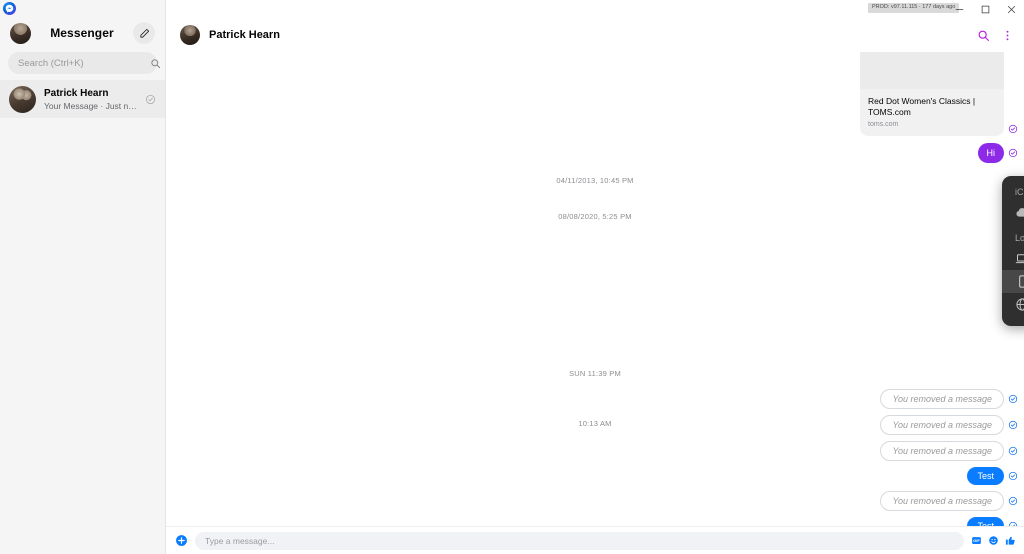 Image resolution: width=1024 pixels, height=554 pixels. I want to click on message-bubble: Hi, so click(990, 153).